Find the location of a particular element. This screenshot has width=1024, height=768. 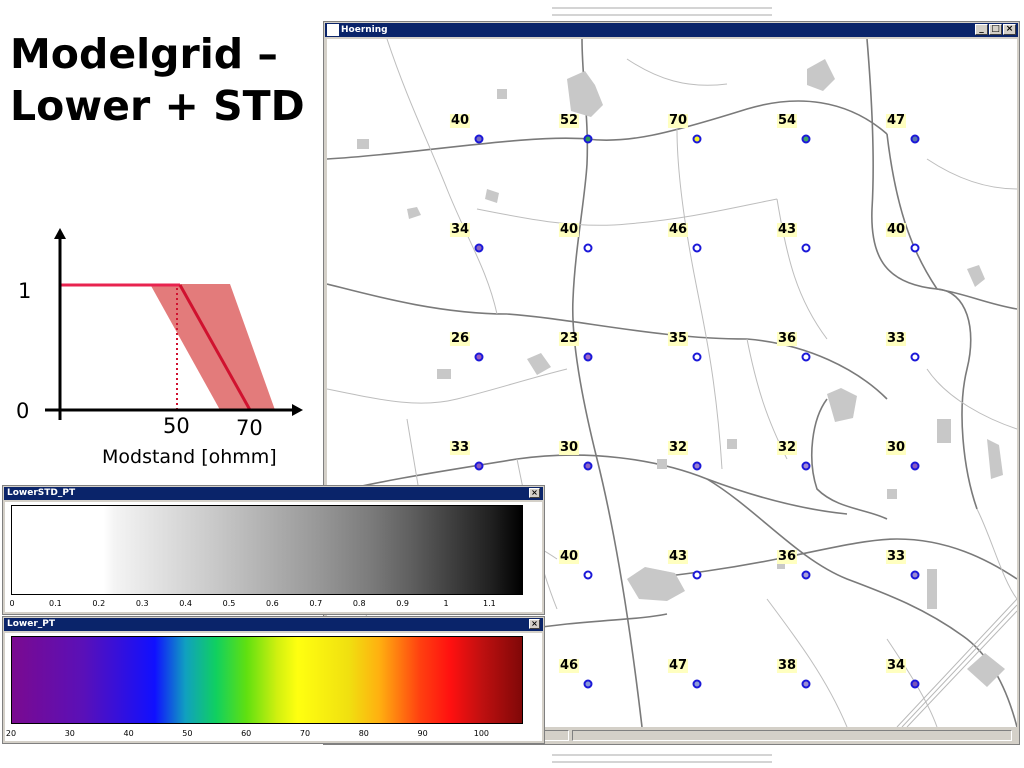

lower-legend-title: Lower_PT is located at coordinates (31, 624).